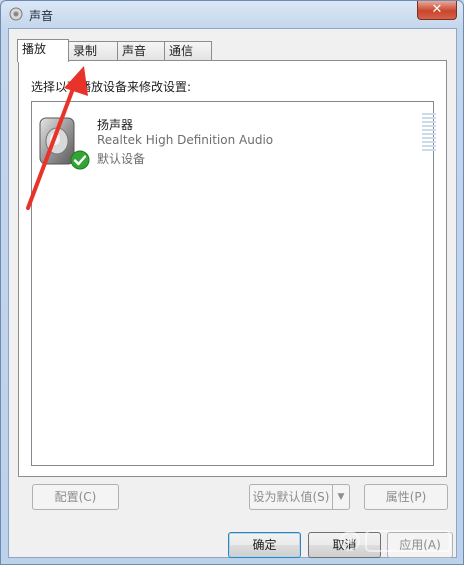 The image size is (464, 565). I want to click on tab-playback: 播放, so click(43, 50).